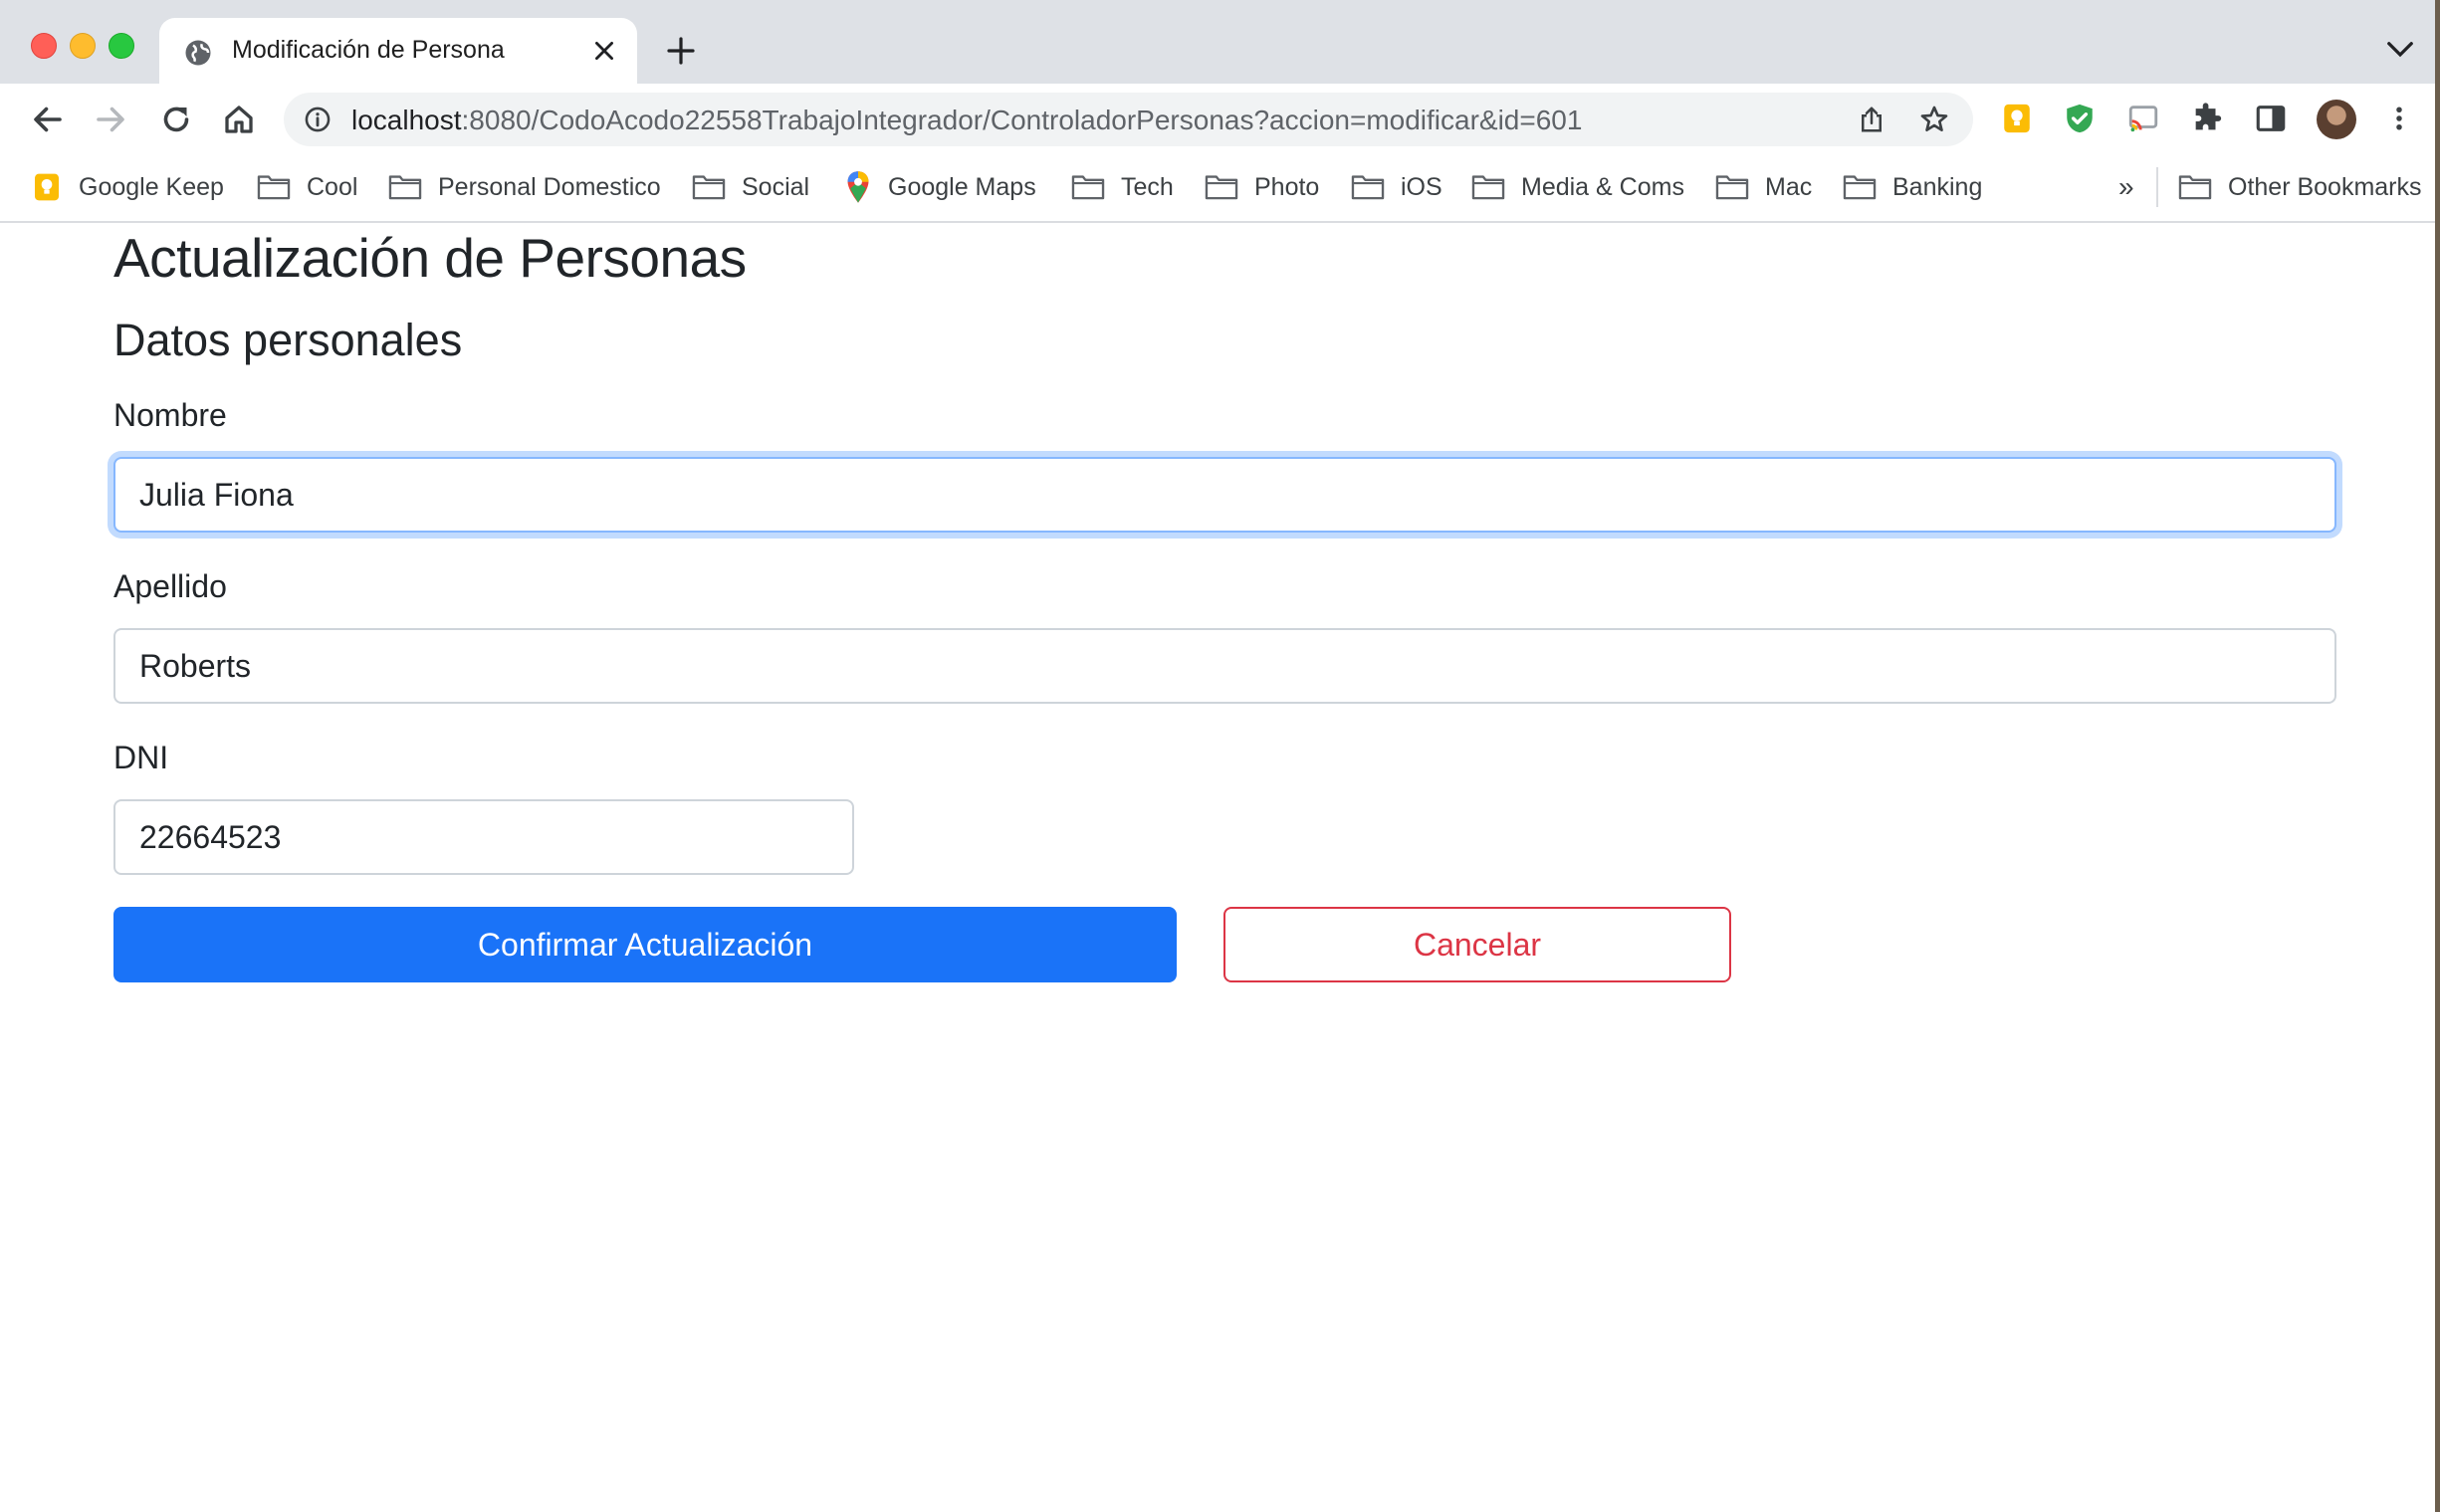  What do you see at coordinates (1396, 187) in the screenshot?
I see `bookmark-folder-ios: iOS` at bounding box center [1396, 187].